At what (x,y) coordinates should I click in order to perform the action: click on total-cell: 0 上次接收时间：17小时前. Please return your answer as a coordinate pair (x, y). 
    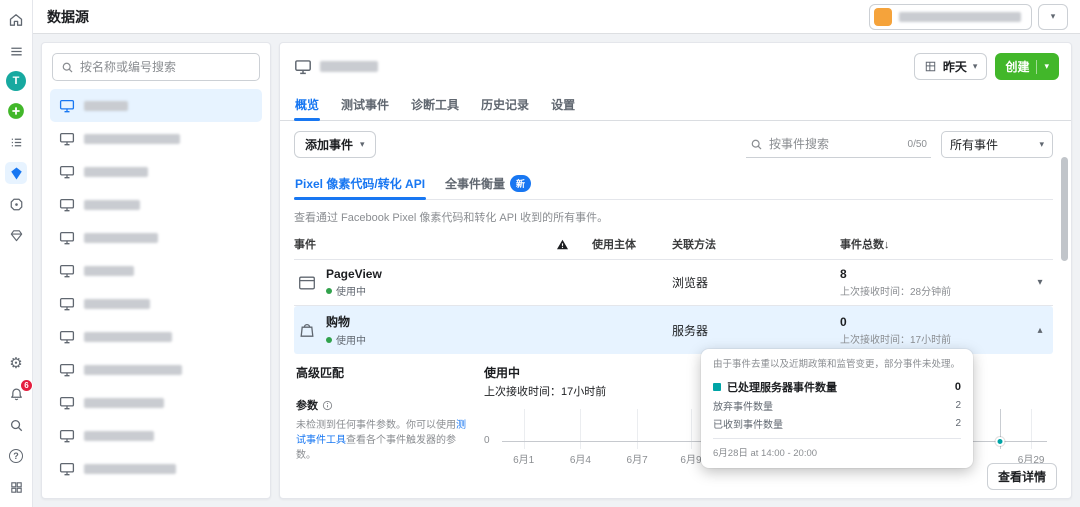
    Looking at the image, I should click on (933, 330).